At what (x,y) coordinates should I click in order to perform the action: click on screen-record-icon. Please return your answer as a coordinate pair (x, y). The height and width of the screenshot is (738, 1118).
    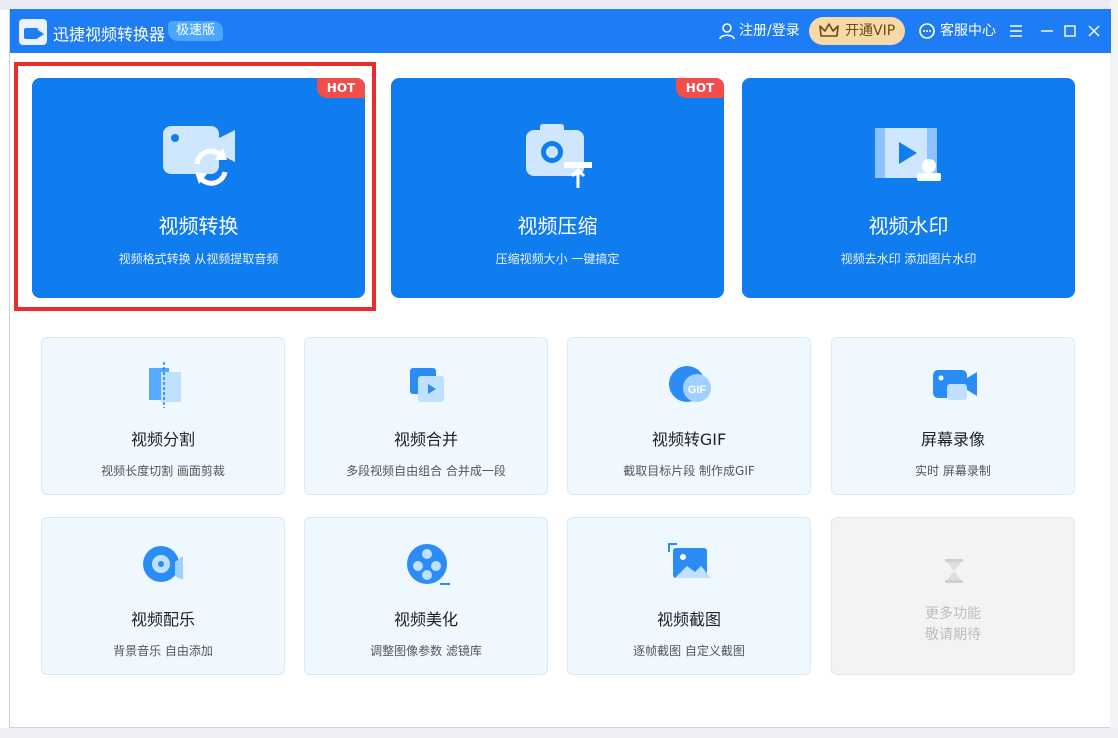
    Looking at the image, I should click on (955, 385).